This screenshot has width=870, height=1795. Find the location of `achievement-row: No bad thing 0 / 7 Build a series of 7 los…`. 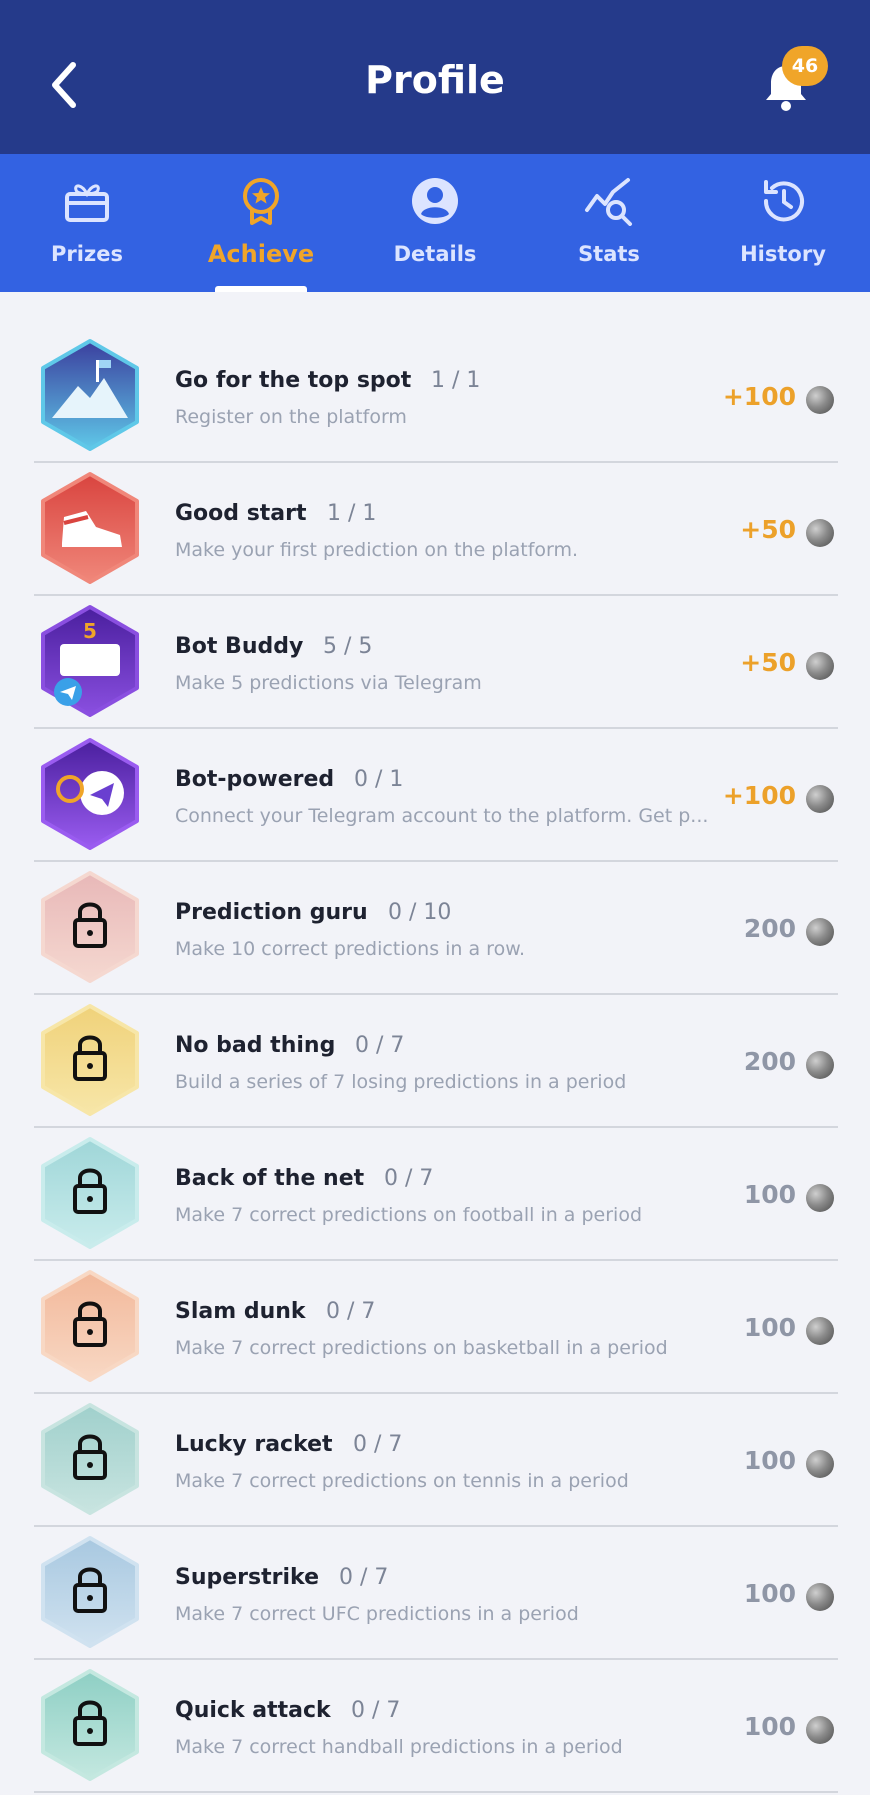

achievement-row: No bad thing 0 / 7 Build a series of 7 los… is located at coordinates (435, 1061).